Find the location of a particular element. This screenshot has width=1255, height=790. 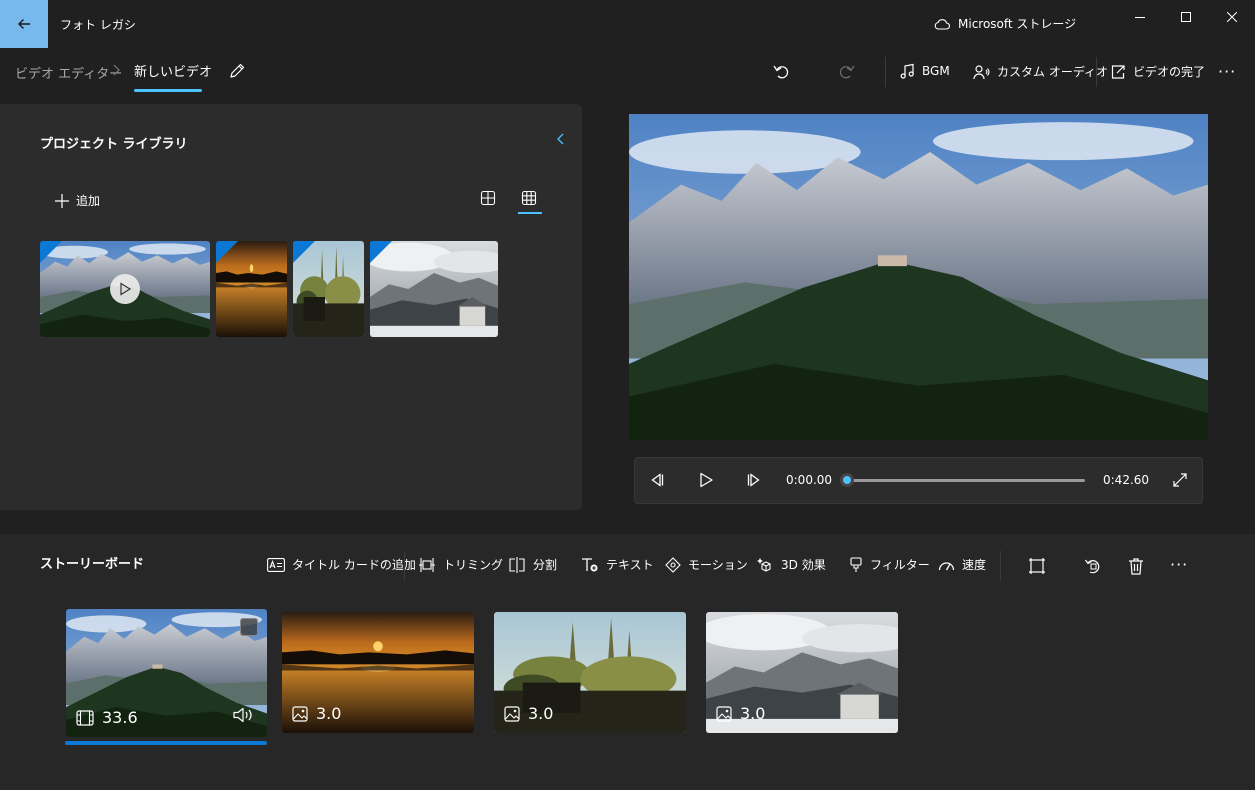

finish-video-button: ビデオの完了 is located at coordinates (1157, 71).